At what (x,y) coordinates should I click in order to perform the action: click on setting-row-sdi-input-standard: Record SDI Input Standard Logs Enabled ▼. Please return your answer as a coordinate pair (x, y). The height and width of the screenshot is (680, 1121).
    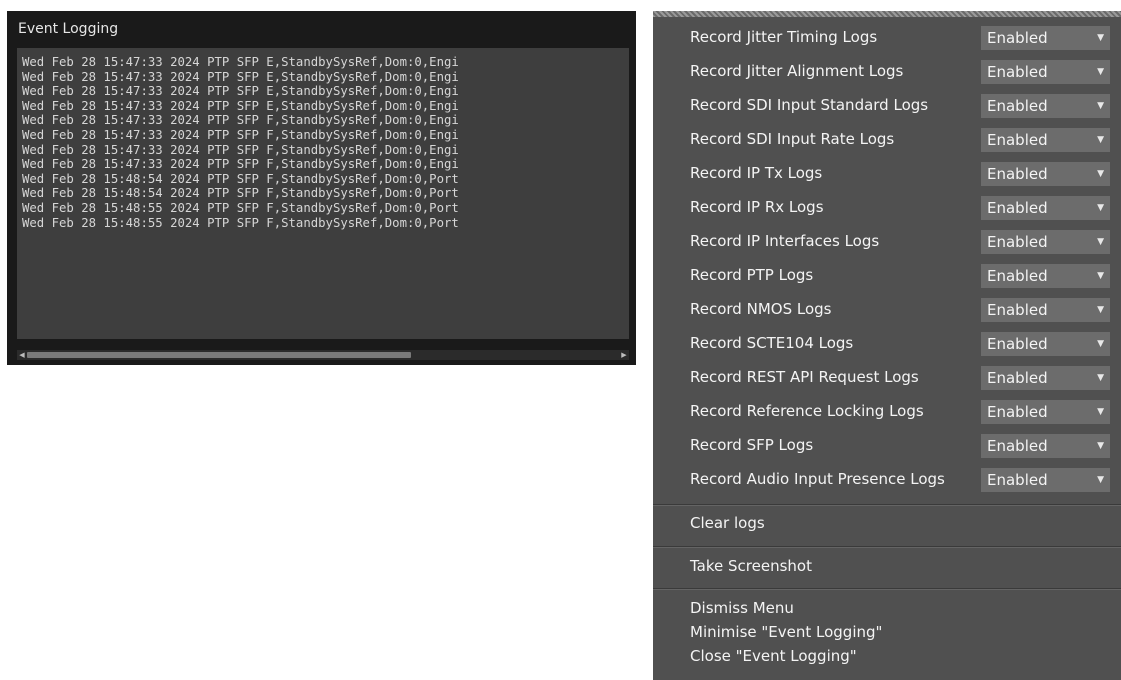
    Looking at the image, I should click on (887, 106).